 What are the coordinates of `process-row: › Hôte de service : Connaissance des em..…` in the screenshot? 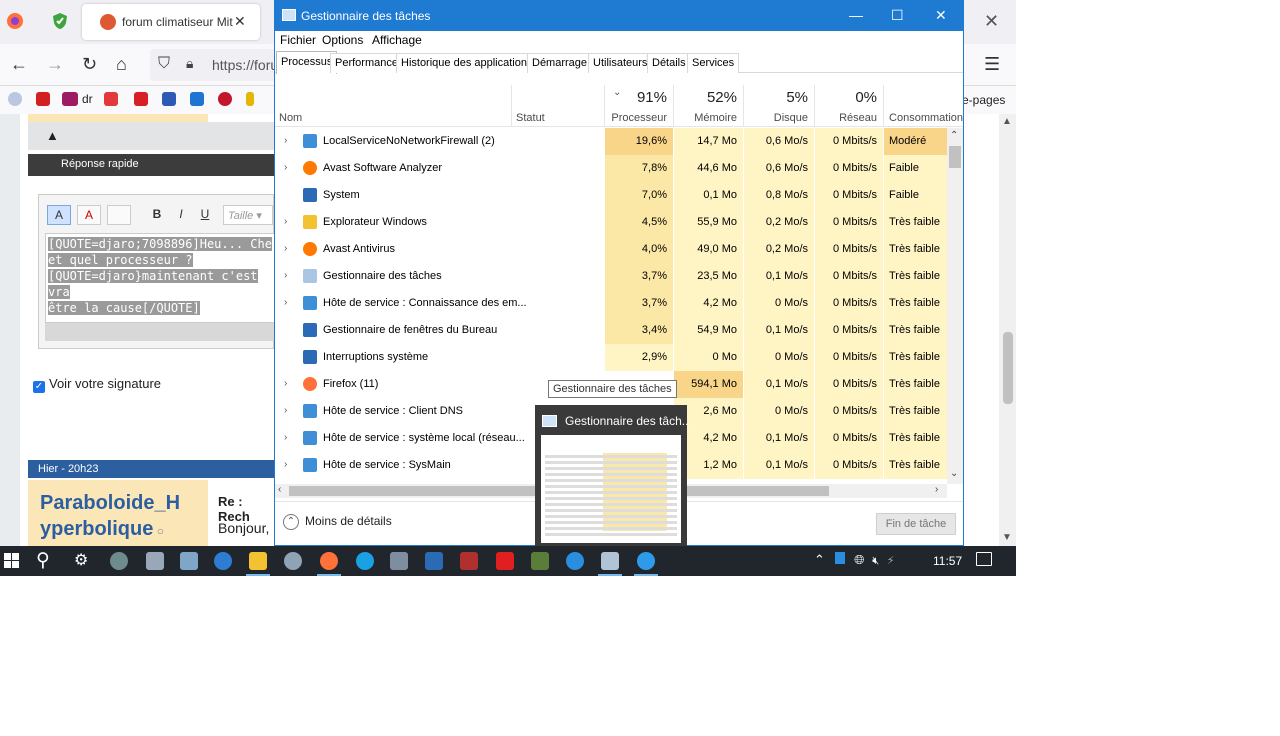 It's located at (611, 303).